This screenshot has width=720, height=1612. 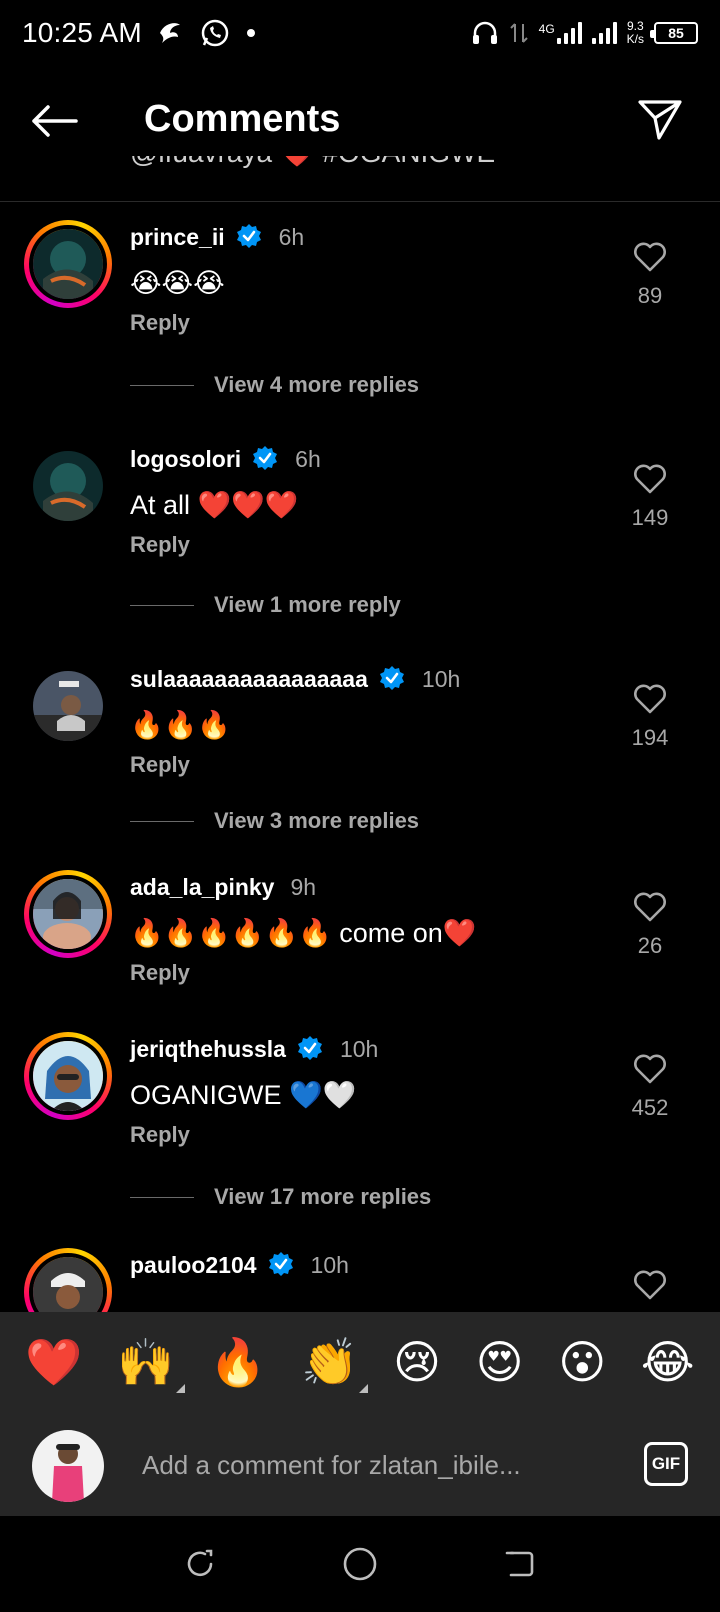 What do you see at coordinates (650, 737) in the screenshot?
I see `like-count: 194` at bounding box center [650, 737].